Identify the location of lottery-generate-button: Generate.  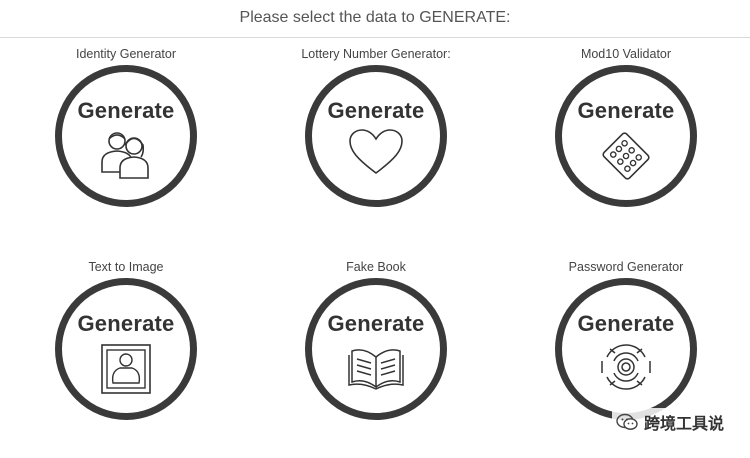
(376, 136).